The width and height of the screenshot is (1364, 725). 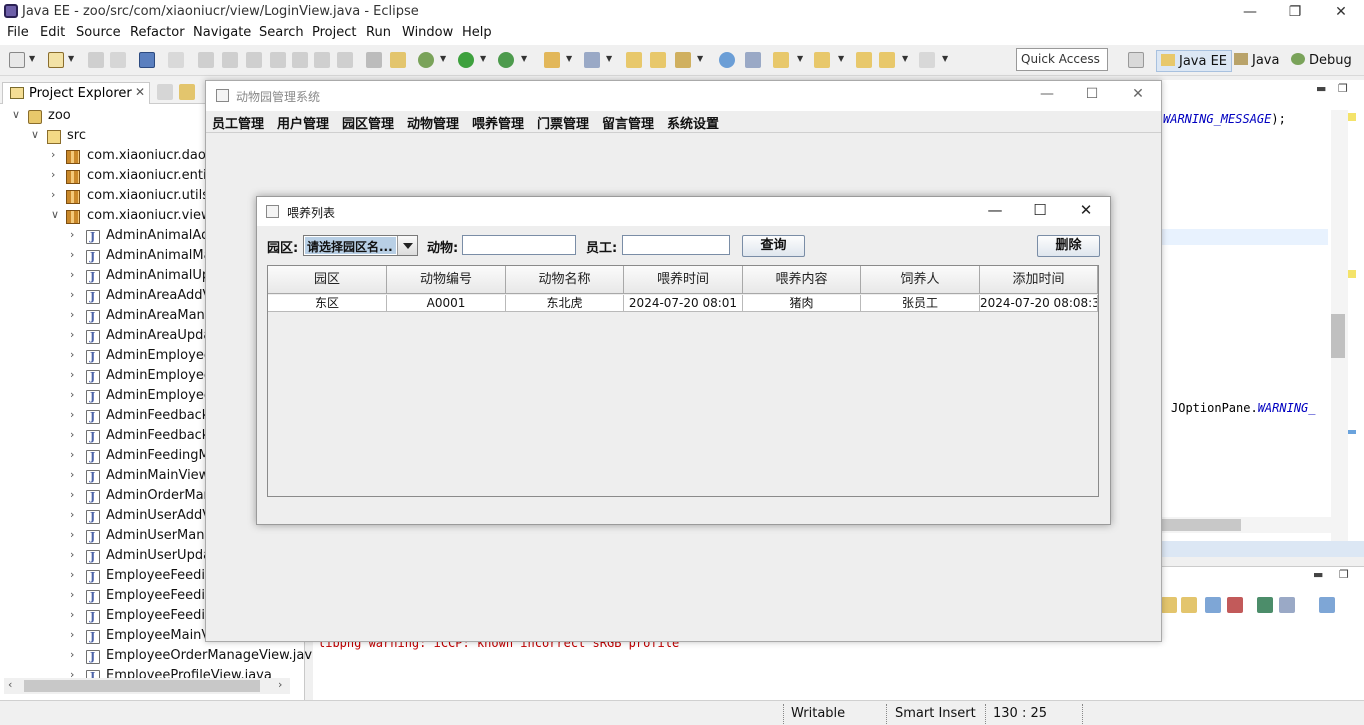 What do you see at coordinates (927, 60) in the screenshot?
I see `forward-icon` at bounding box center [927, 60].